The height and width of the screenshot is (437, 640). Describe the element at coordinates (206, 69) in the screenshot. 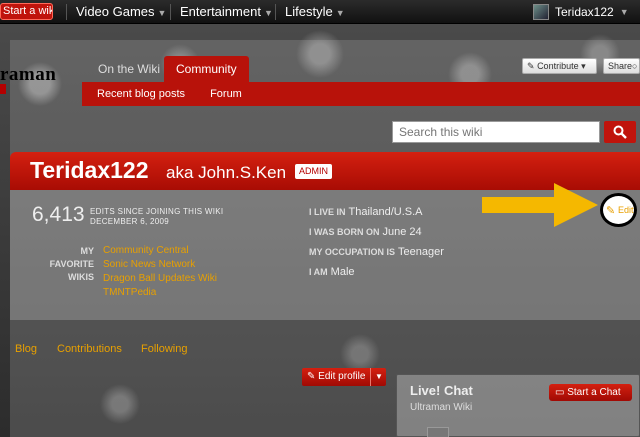

I see `tab-community: Community` at that location.